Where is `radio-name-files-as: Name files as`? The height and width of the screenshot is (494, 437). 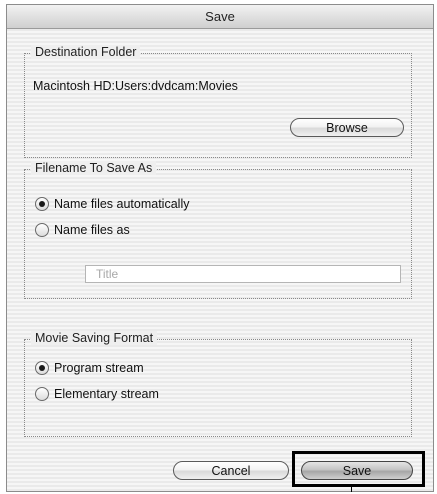 radio-name-files-as: Name files as is located at coordinates (82, 230).